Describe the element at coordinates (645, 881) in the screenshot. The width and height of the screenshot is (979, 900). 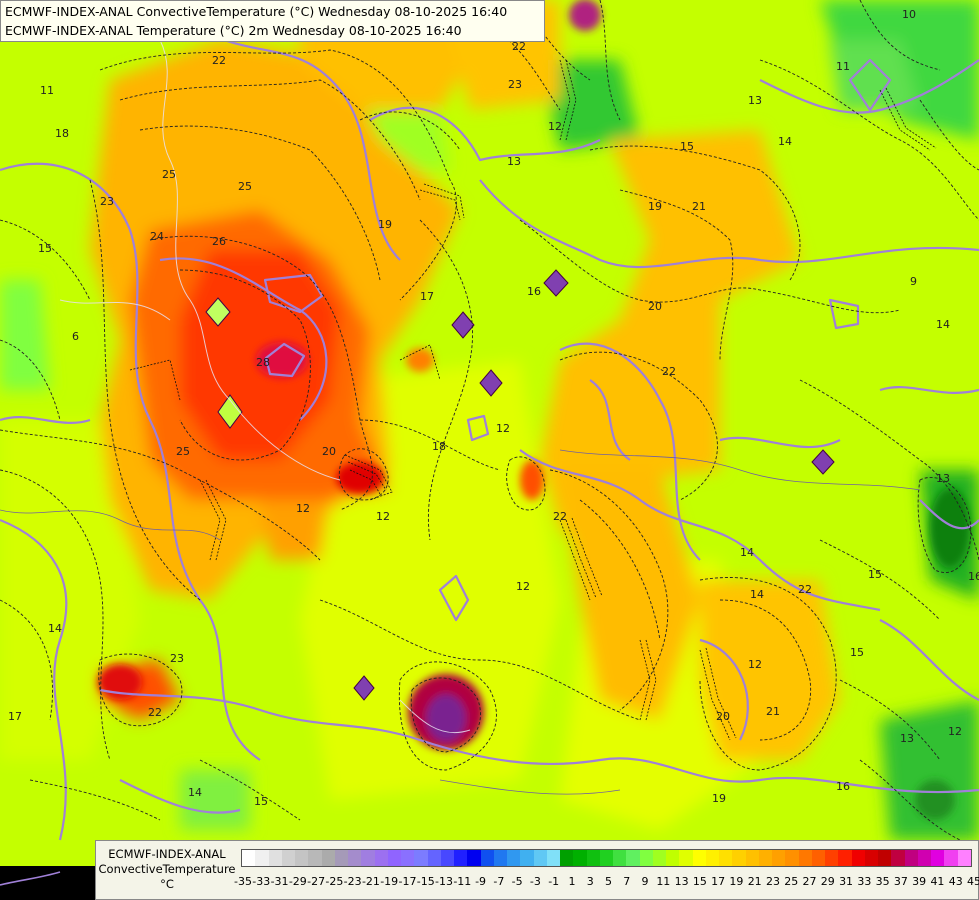
I see `legend-tick-label: 9` at that location.